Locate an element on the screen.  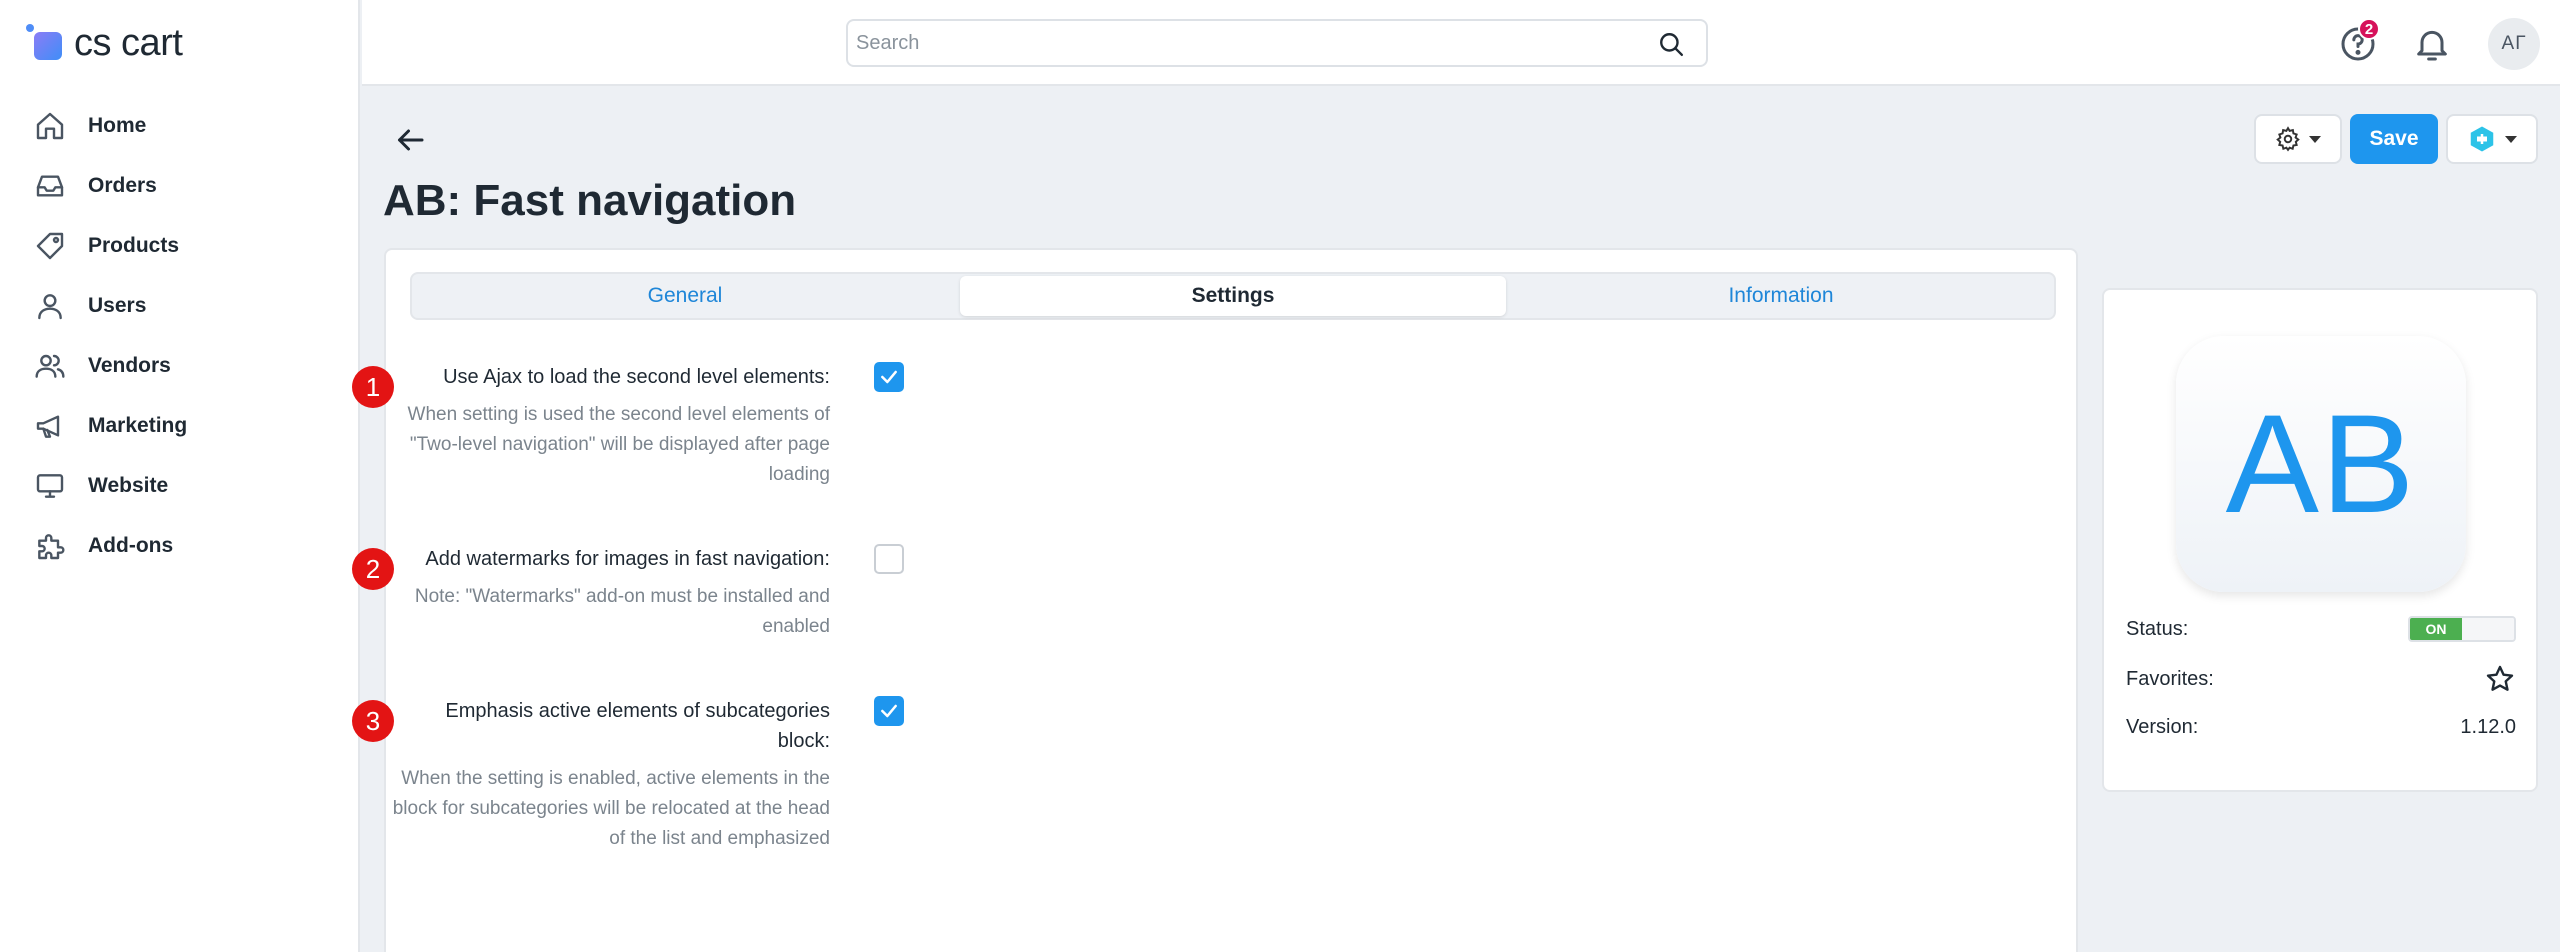
sidebar-item-label: Website is located at coordinates (128, 485).